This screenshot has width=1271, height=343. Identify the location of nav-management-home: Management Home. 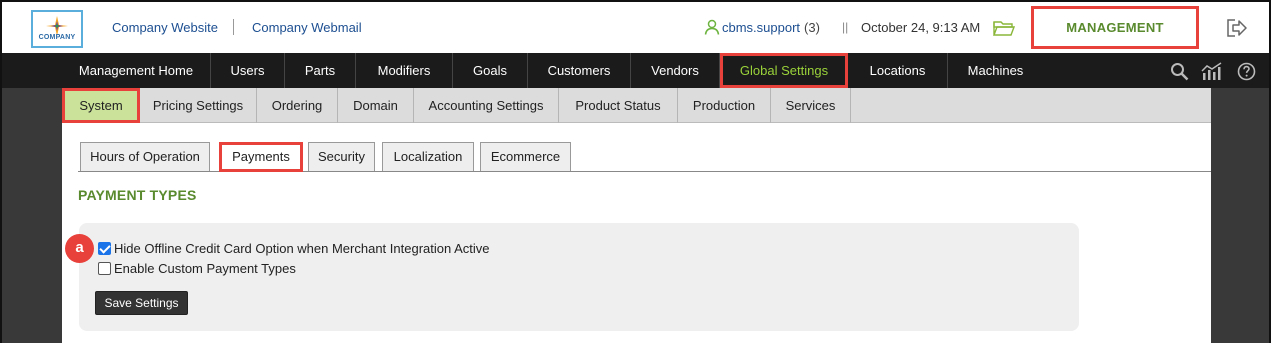
(136, 70).